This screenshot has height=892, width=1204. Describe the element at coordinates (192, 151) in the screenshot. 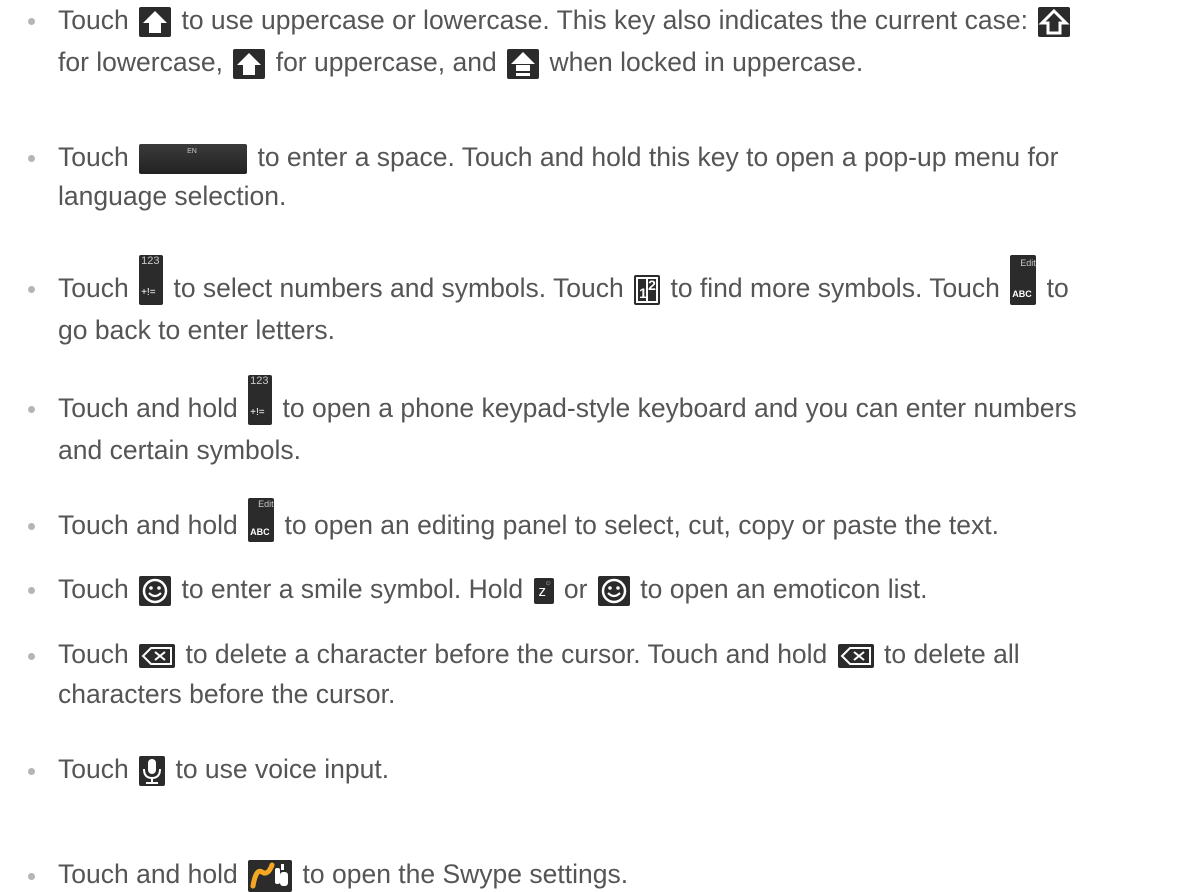

I see `space-key-label: EN` at that location.